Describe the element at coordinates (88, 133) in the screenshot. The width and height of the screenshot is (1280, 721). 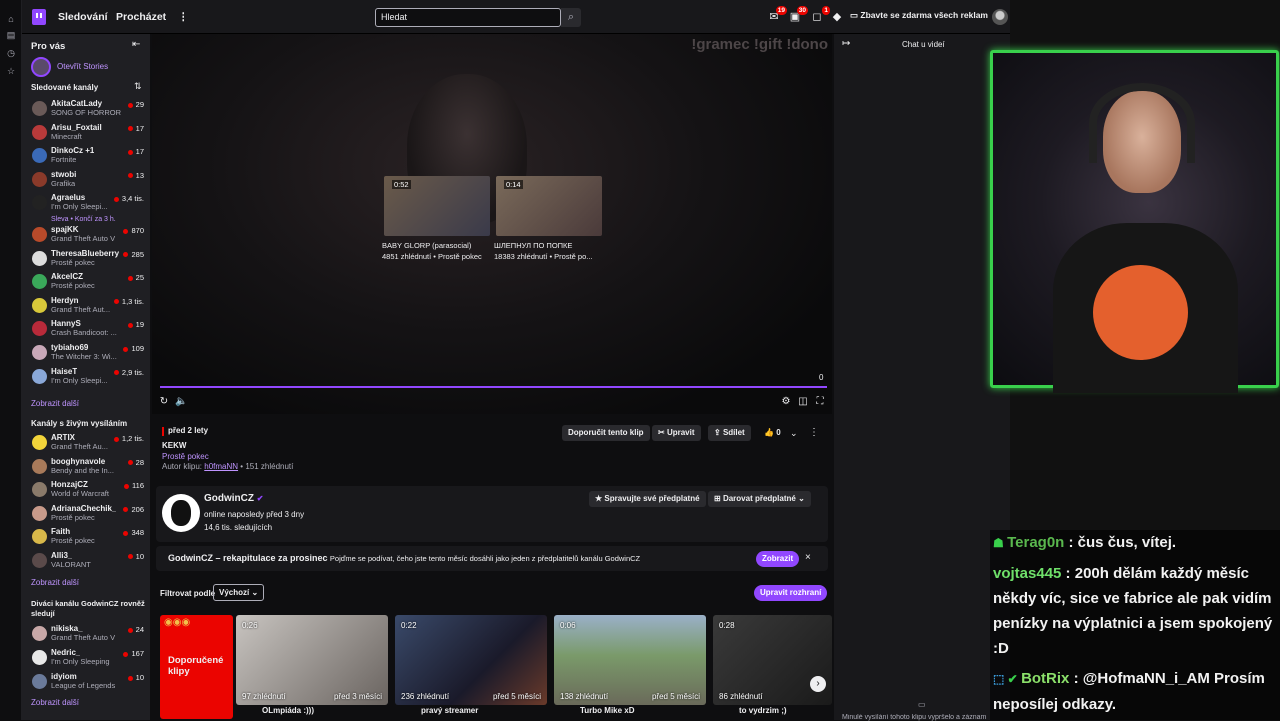
I see `sidebar-channel-item: Arisu_Foxtail Minecraft 17` at that location.